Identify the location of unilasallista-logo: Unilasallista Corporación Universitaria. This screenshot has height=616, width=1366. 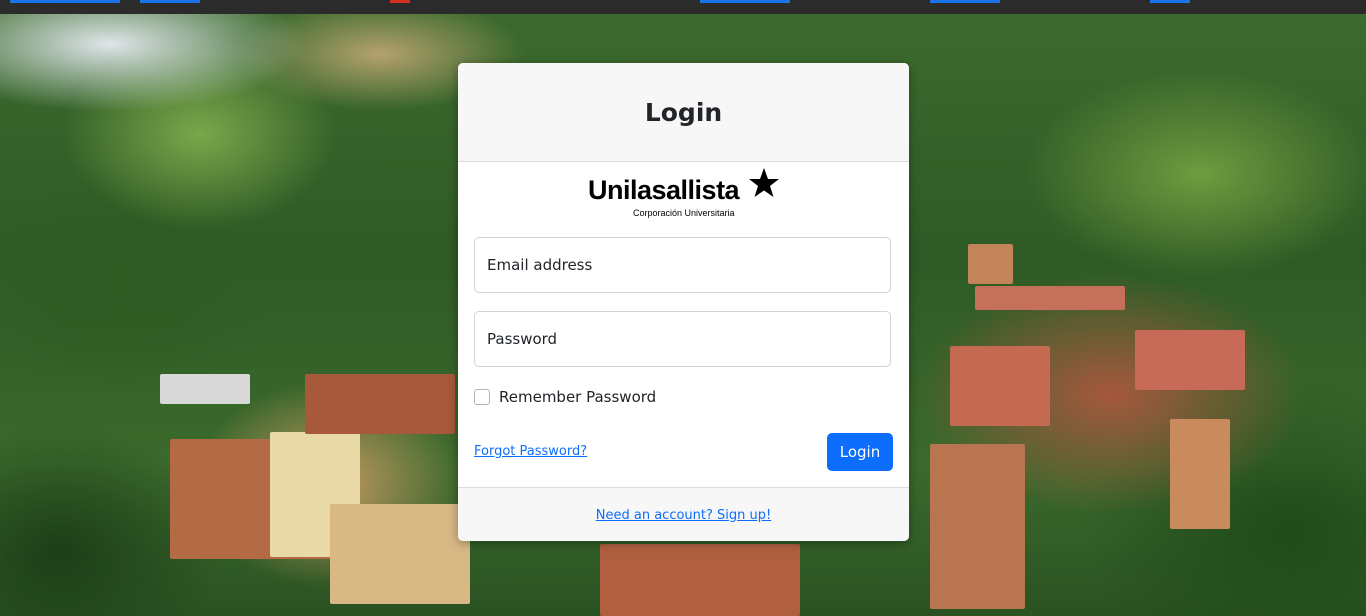
(685, 193).